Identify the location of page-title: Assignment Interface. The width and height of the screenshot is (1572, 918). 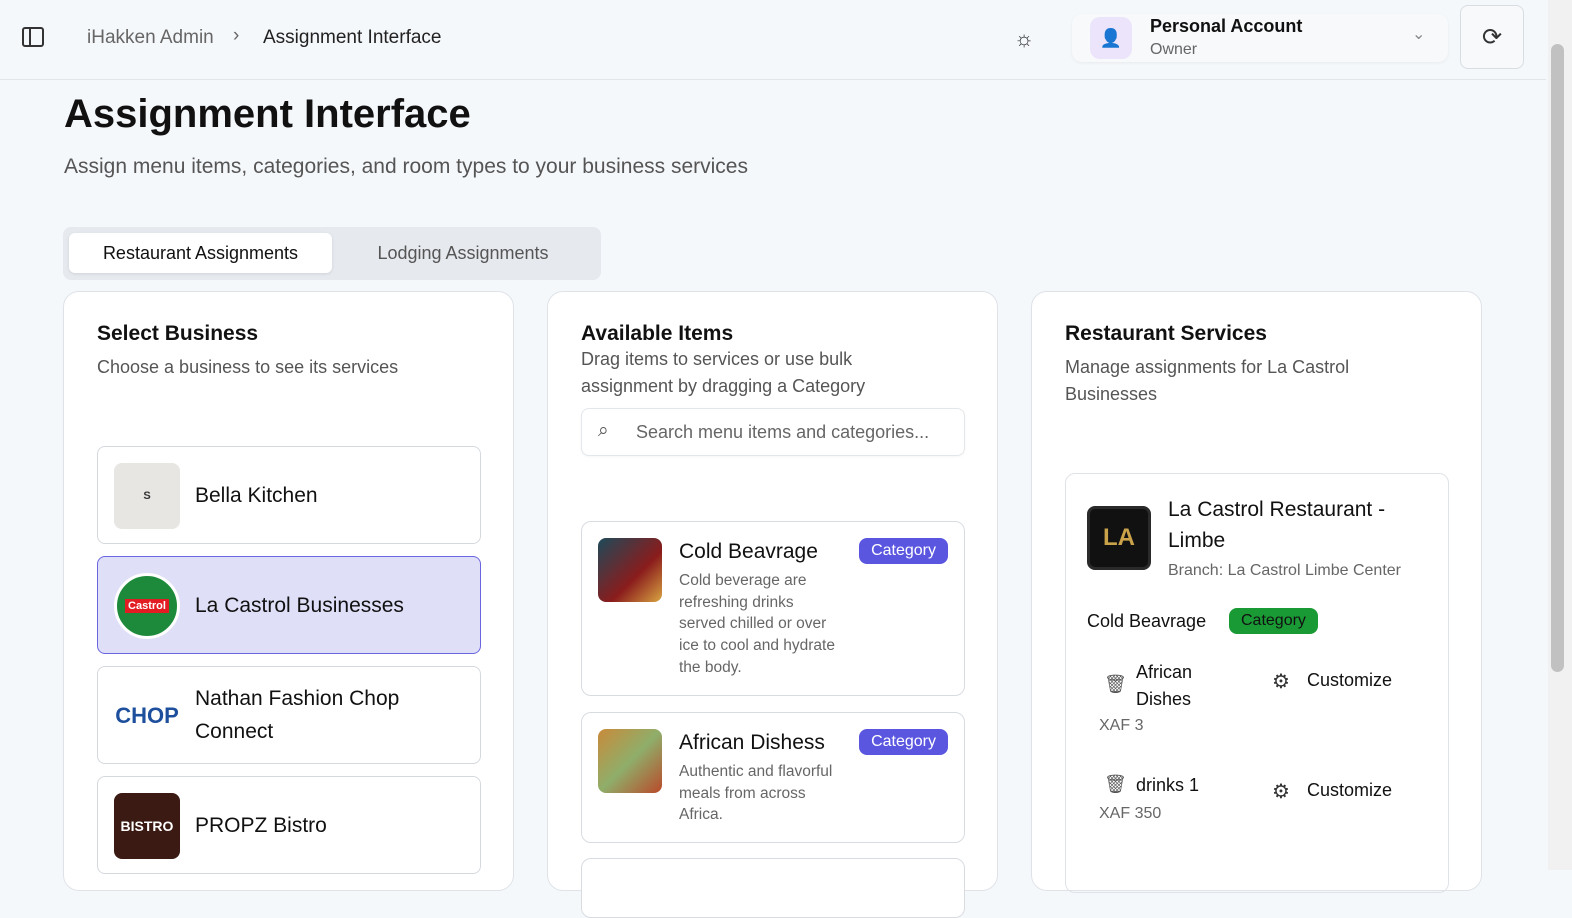
(267, 114).